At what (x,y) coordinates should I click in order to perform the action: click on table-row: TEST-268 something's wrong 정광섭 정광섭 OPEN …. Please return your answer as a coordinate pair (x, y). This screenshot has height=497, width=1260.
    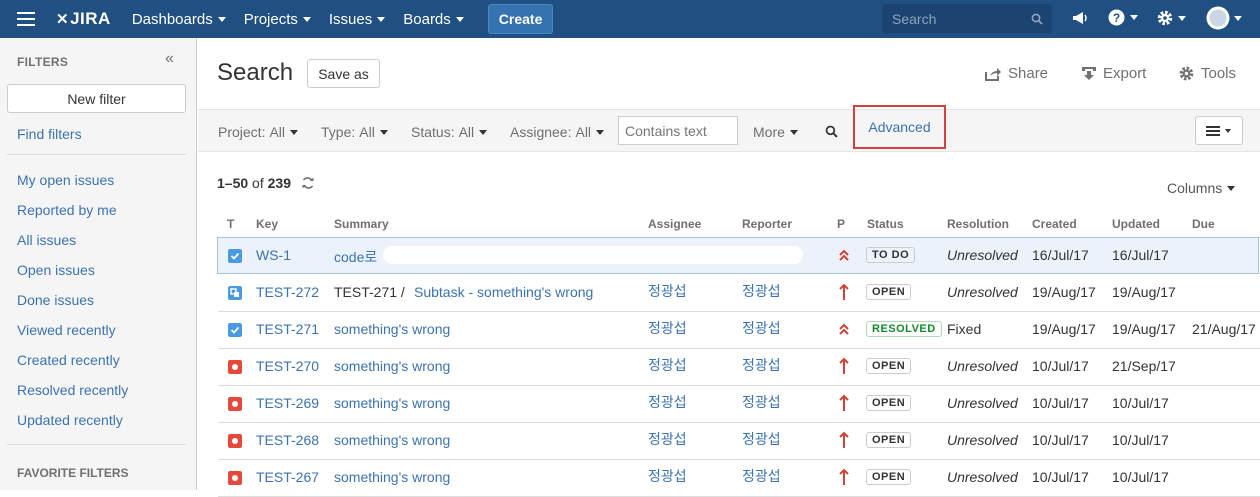
    Looking at the image, I should click on (739, 441).